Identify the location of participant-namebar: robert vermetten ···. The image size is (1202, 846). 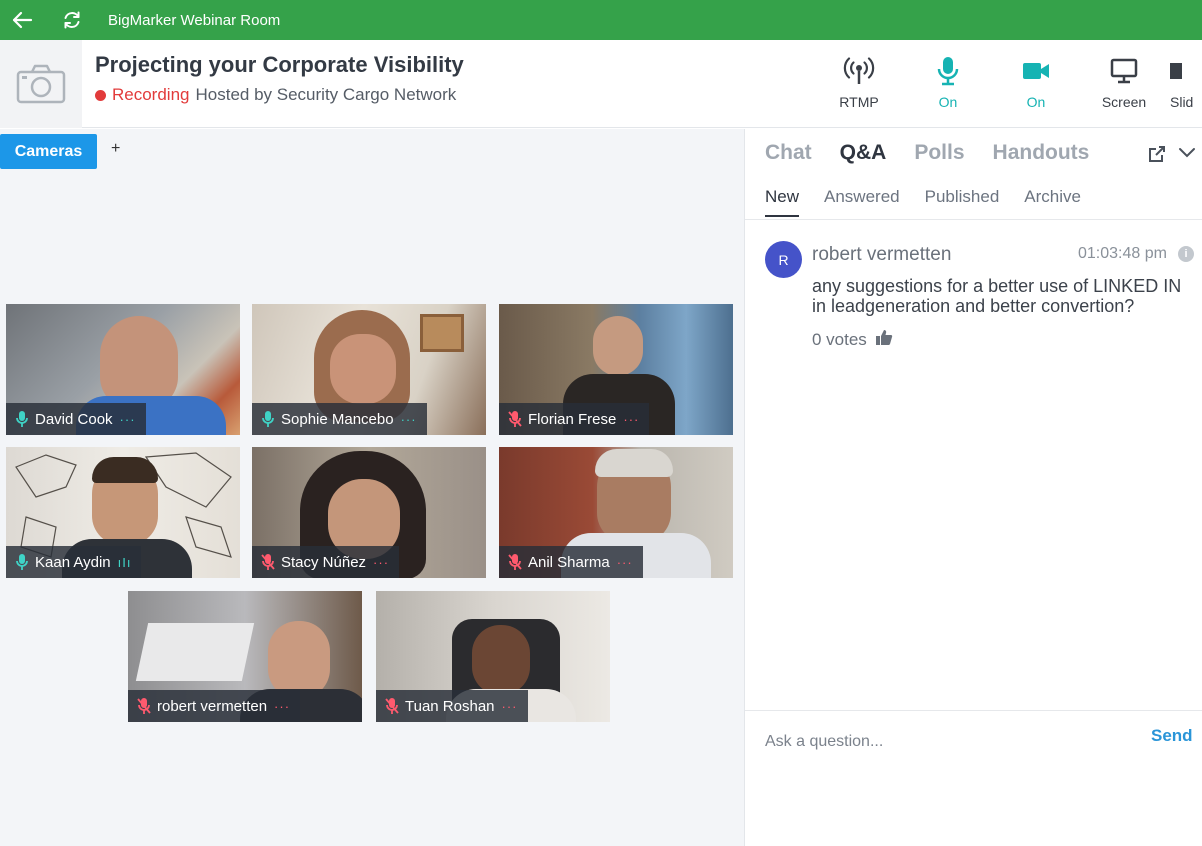
(214, 706).